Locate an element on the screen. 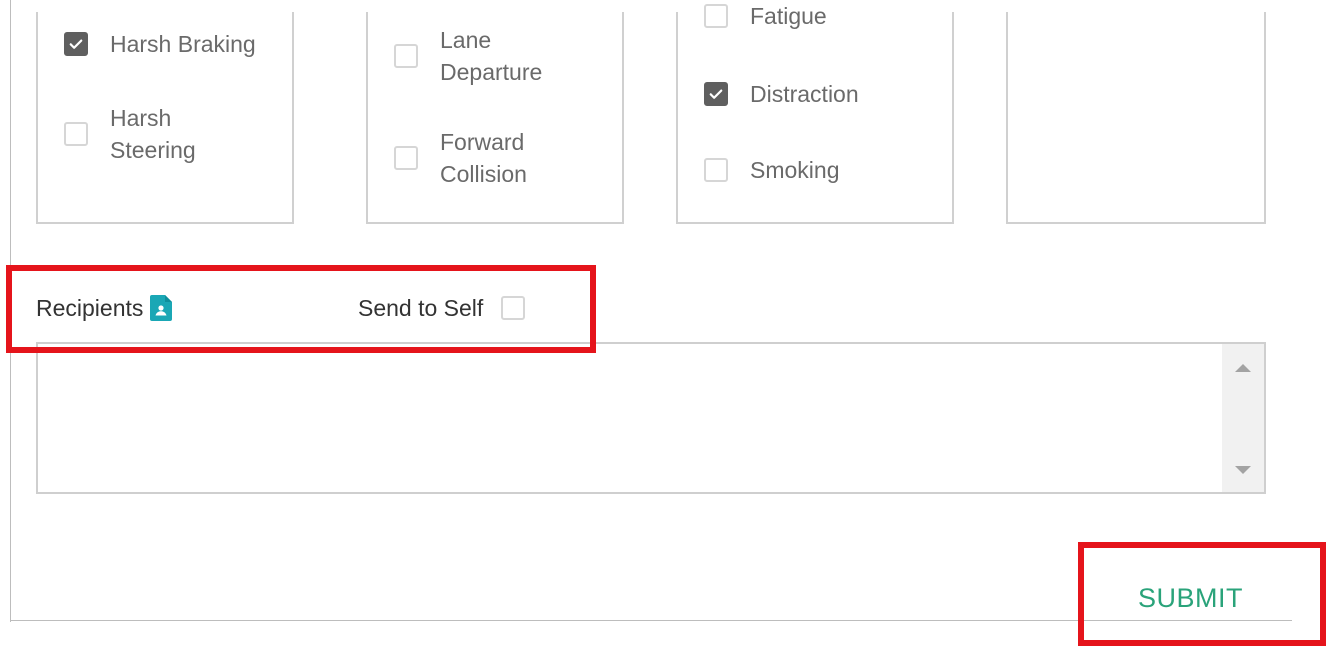  alert-option-distraction: Distraction is located at coordinates (781, 94).